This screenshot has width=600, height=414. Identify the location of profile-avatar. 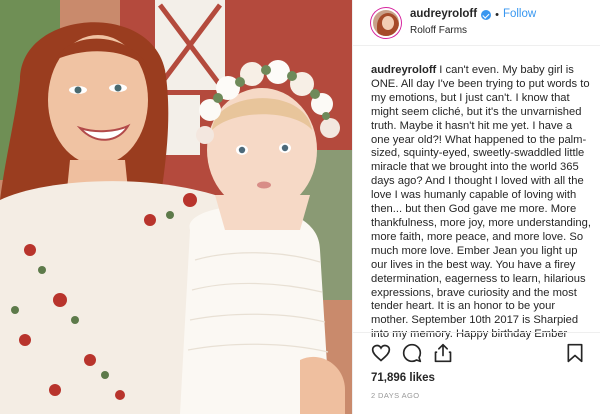
(386, 22).